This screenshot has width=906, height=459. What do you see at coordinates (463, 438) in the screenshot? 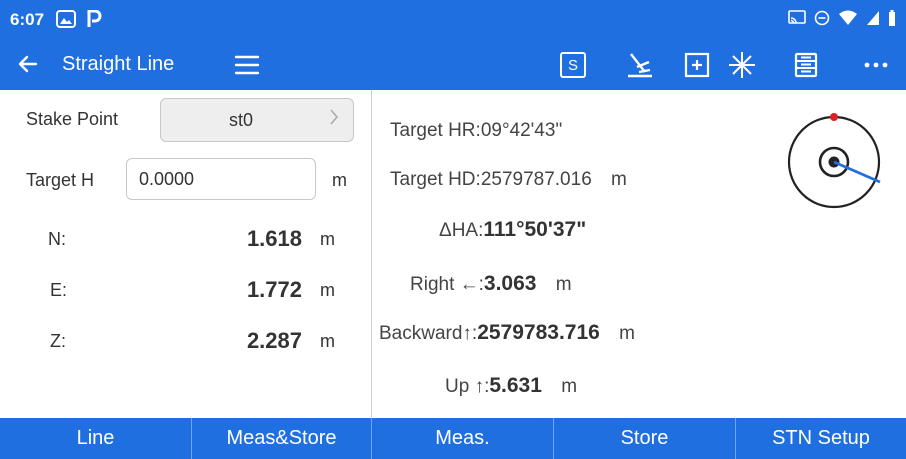
I see `meas-button: Meas.` at bounding box center [463, 438].